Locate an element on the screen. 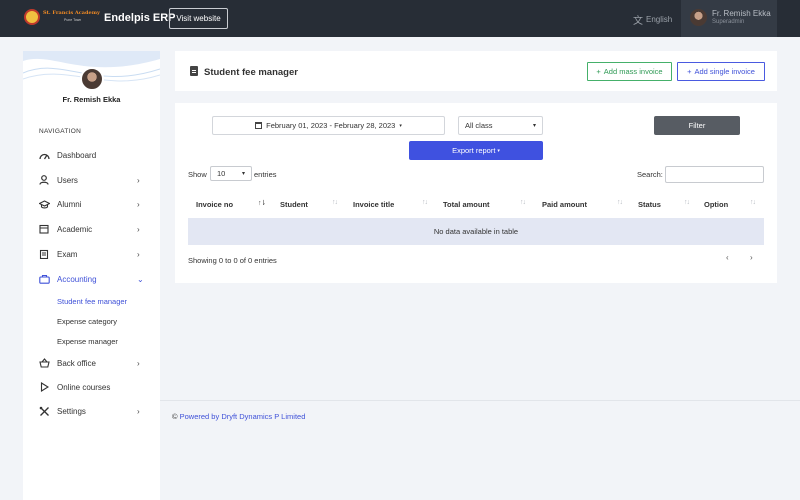 The height and width of the screenshot is (500, 800). search-label: Search: is located at coordinates (650, 174).